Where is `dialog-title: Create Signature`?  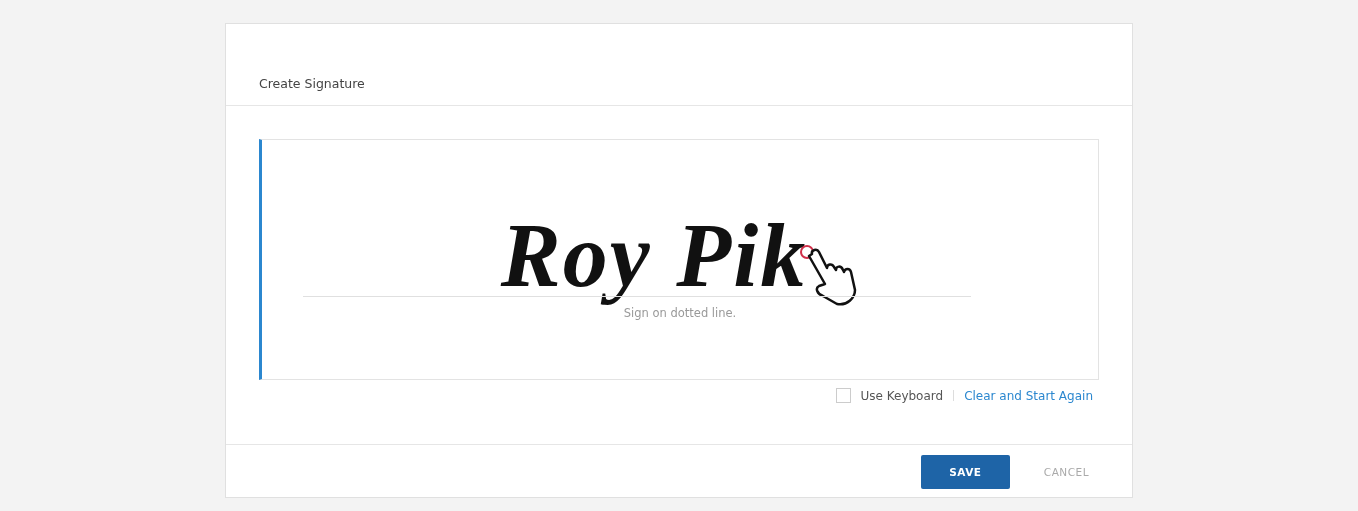 dialog-title: Create Signature is located at coordinates (312, 83).